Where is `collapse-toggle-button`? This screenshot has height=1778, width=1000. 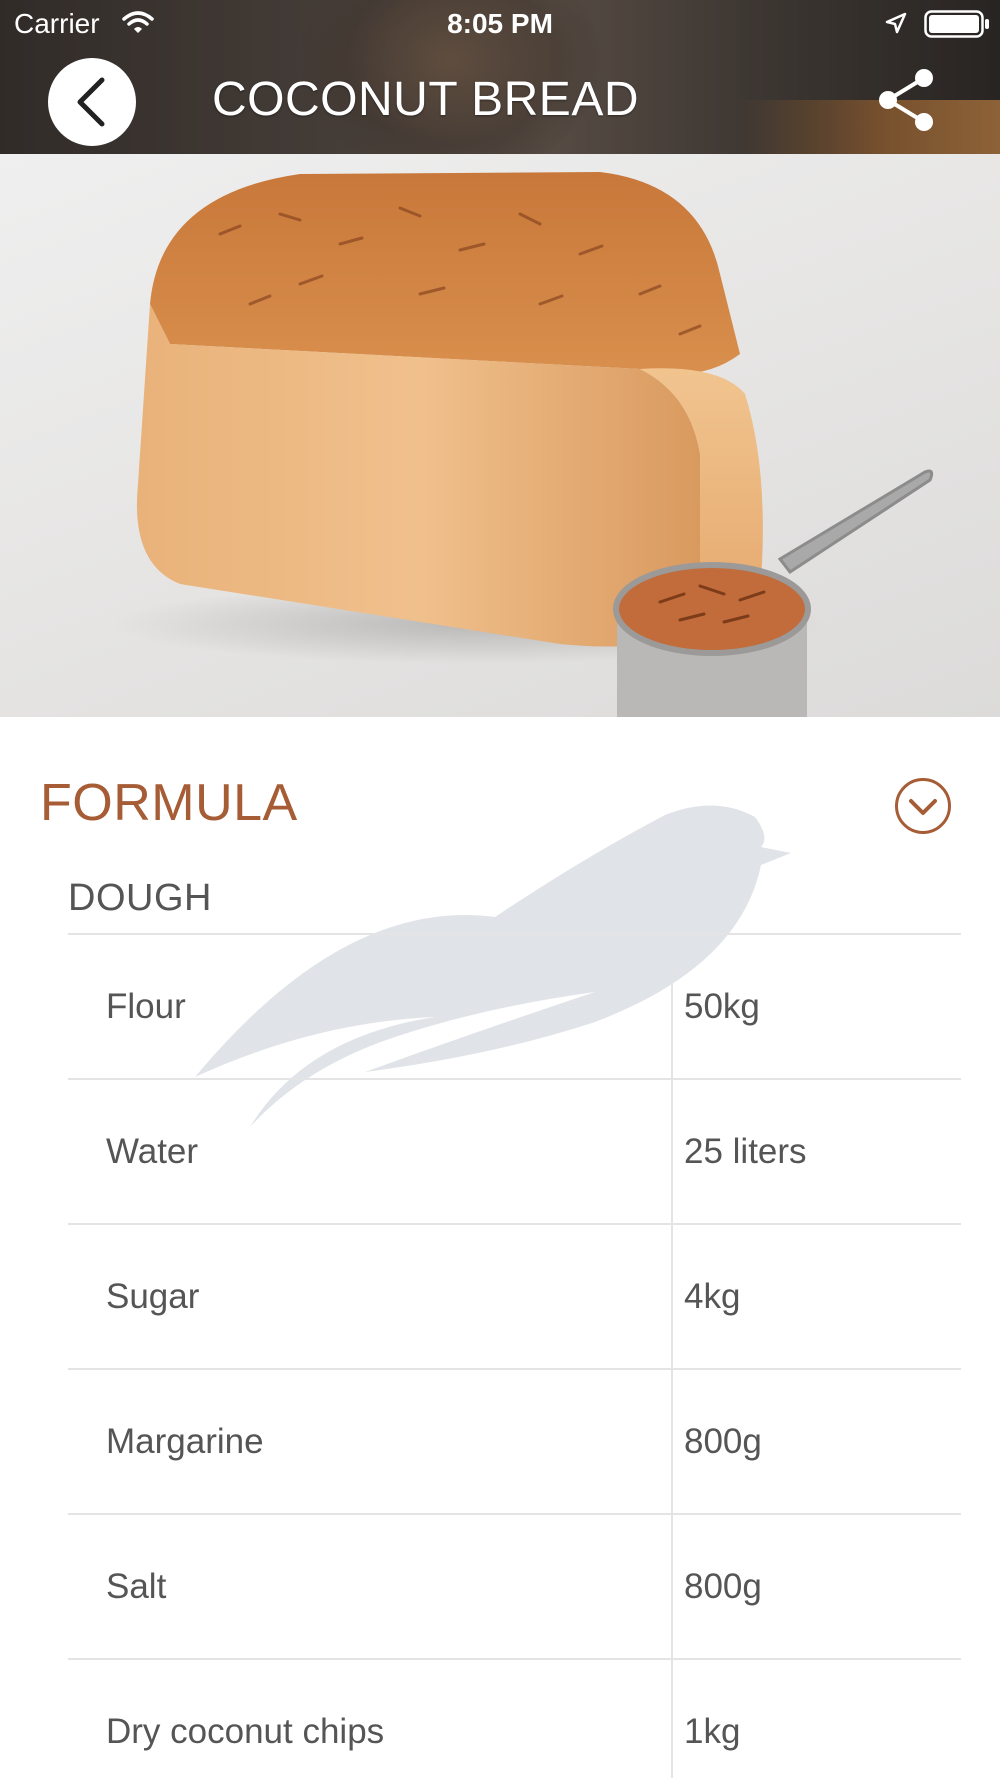 collapse-toggle-button is located at coordinates (923, 806).